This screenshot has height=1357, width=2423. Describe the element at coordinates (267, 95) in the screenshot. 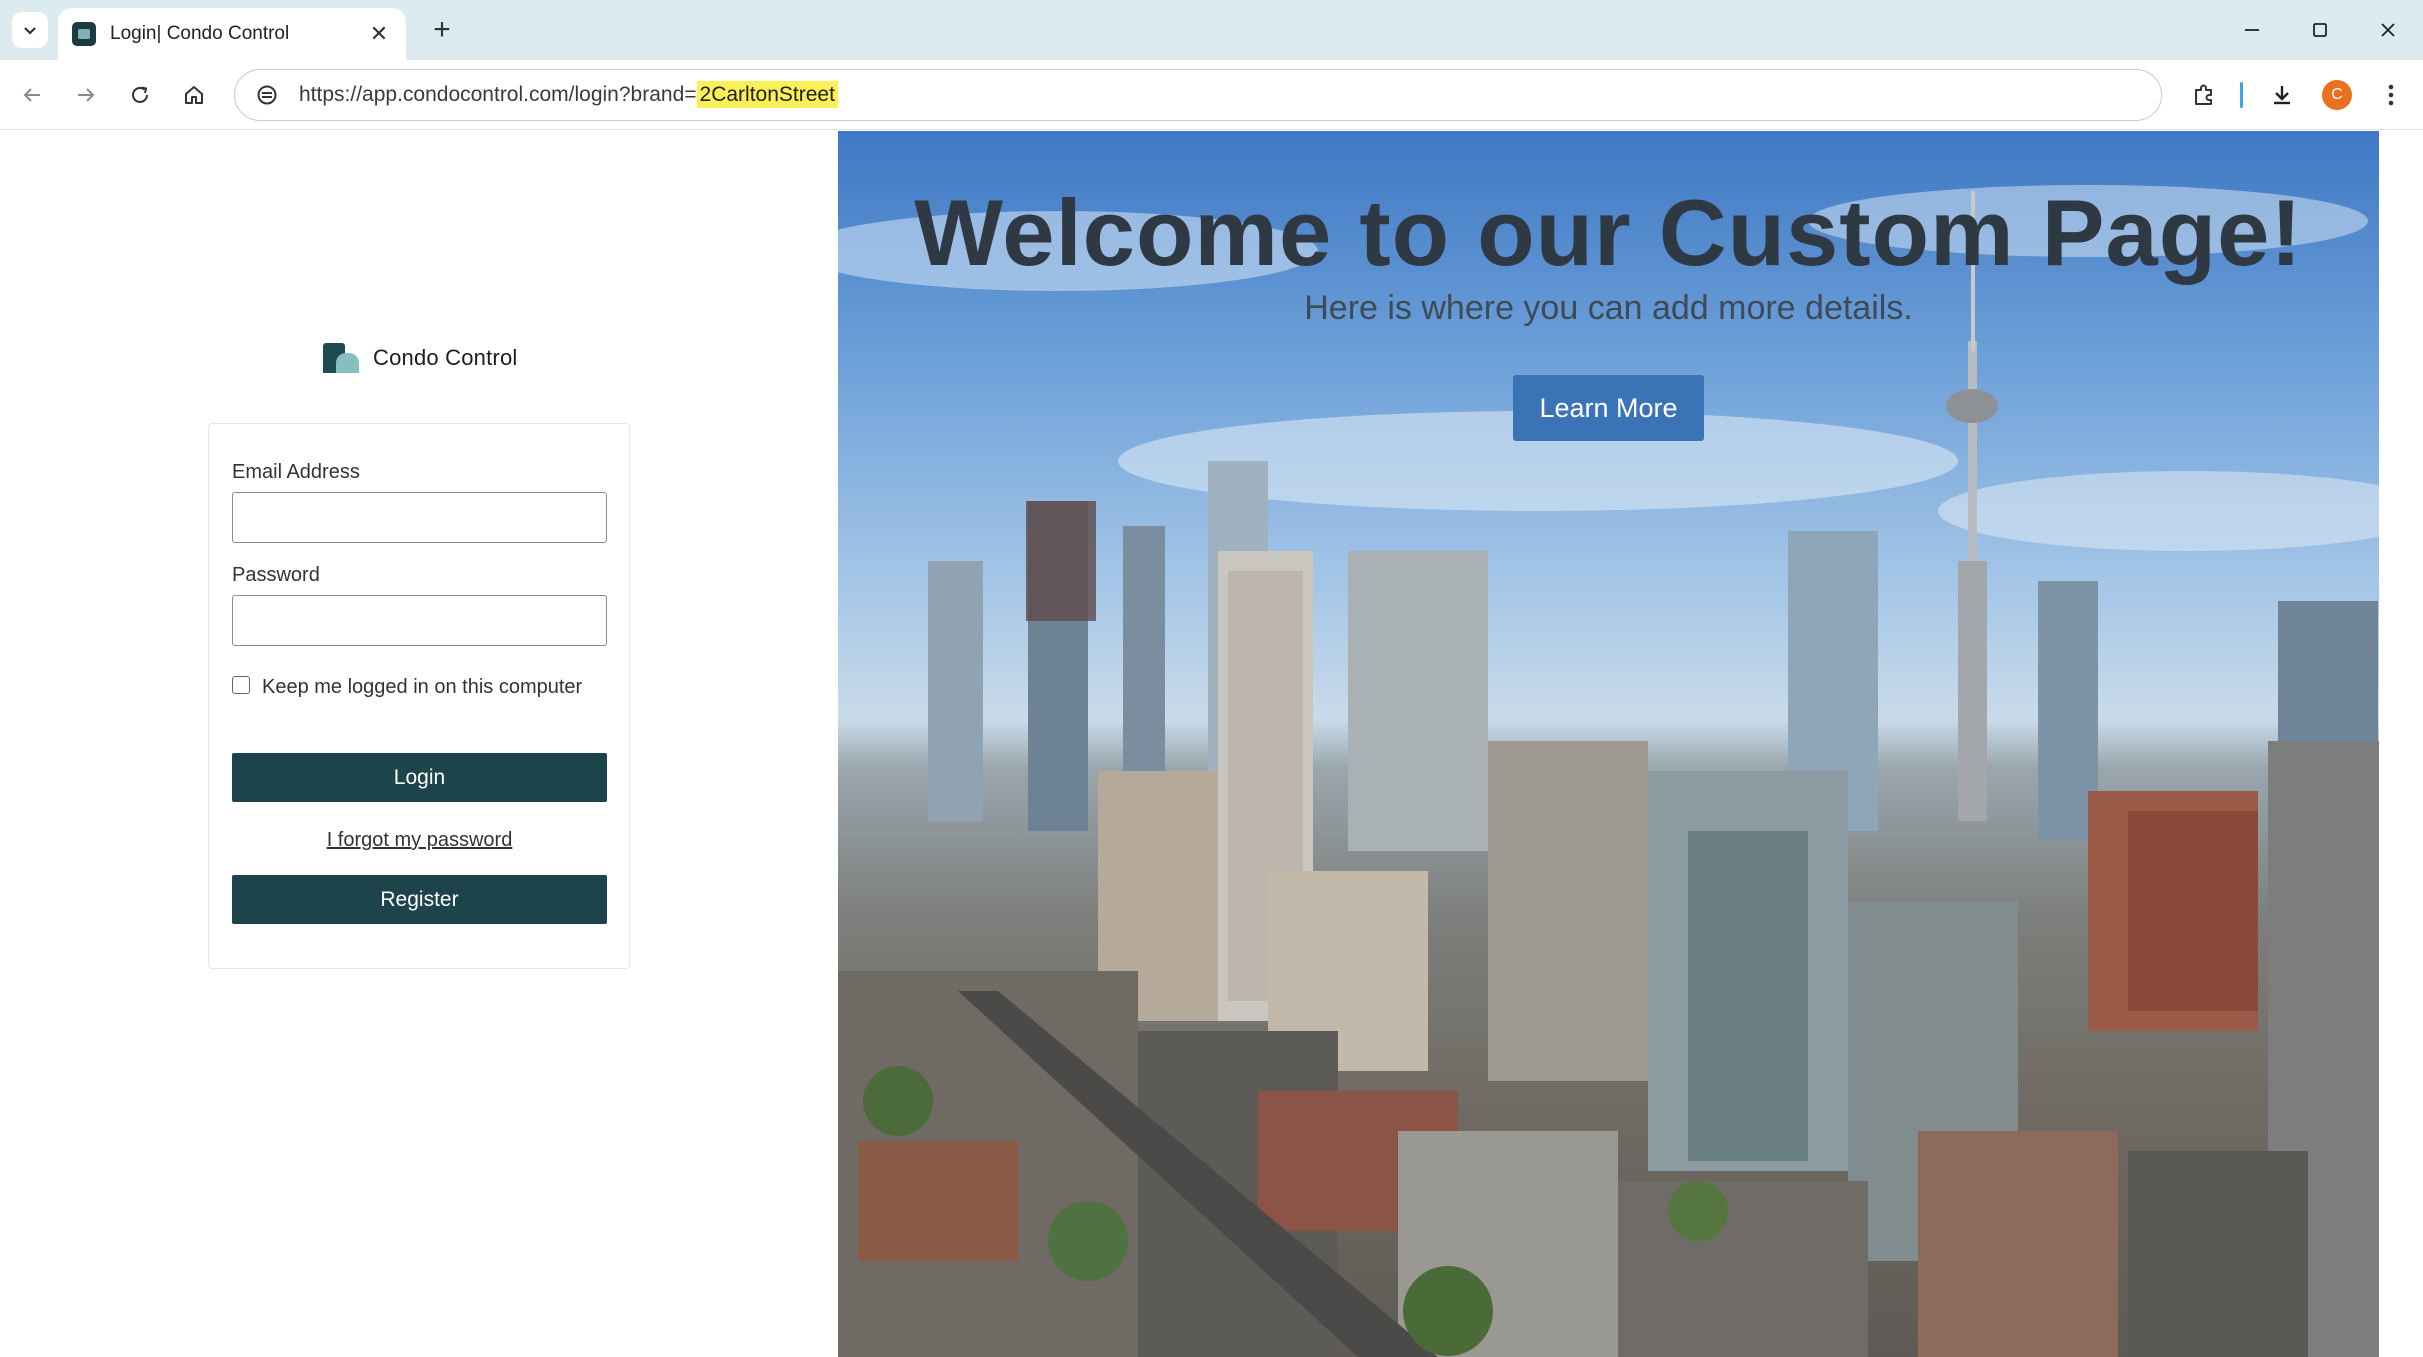

I see `site-info-icon` at that location.